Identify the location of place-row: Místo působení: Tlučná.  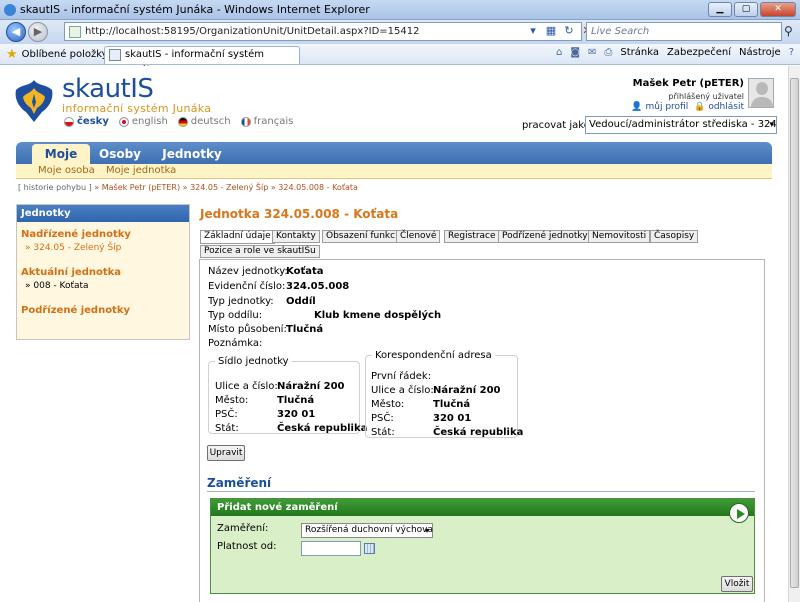
(266, 329).